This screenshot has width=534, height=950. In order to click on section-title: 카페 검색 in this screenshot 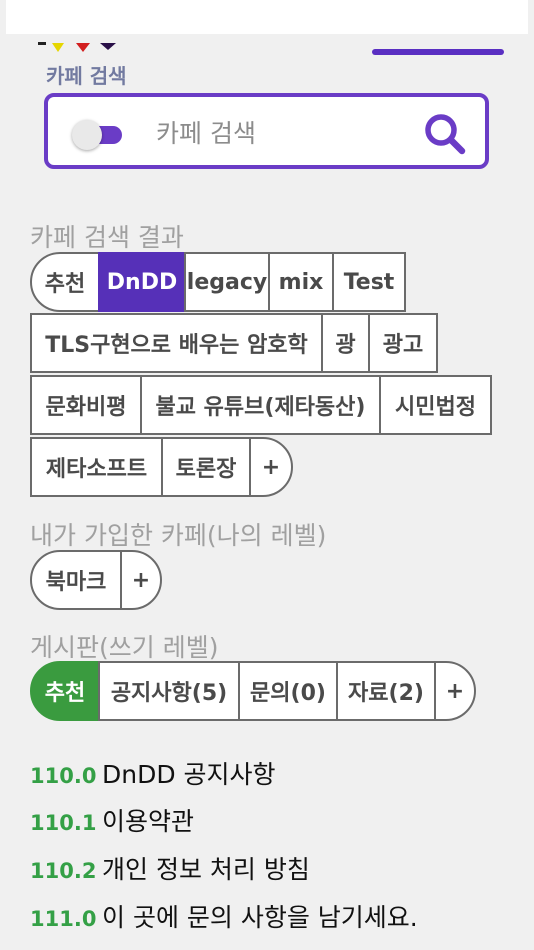, I will do `click(86, 76)`.